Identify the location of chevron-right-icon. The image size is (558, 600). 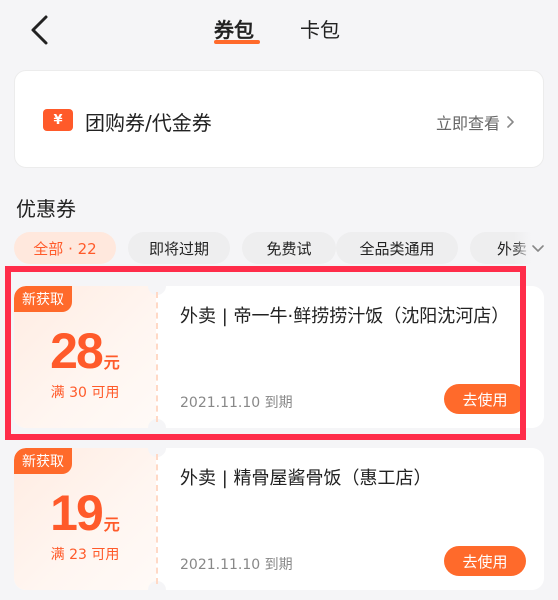
(510, 122).